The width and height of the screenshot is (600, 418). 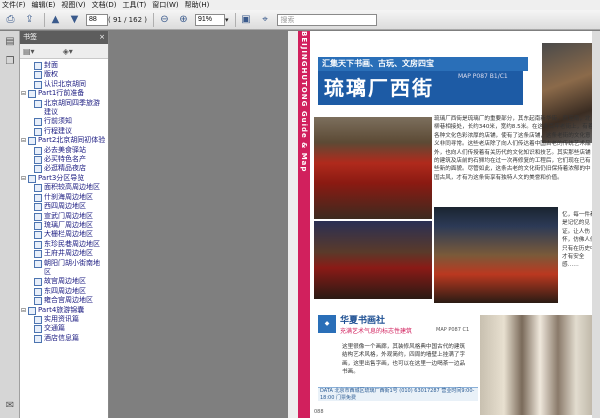 I want to click on bookmark-item: 交通篇, so click(x=64, y=329).